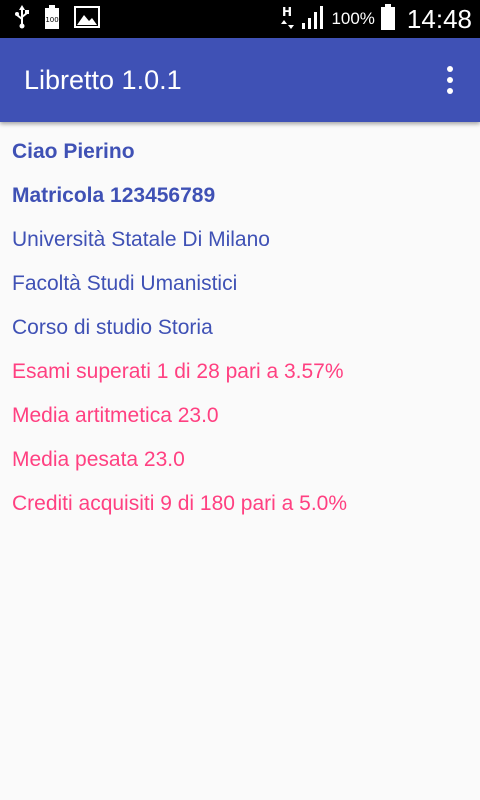  What do you see at coordinates (22, 19) in the screenshot?
I see `usb-icon` at bounding box center [22, 19].